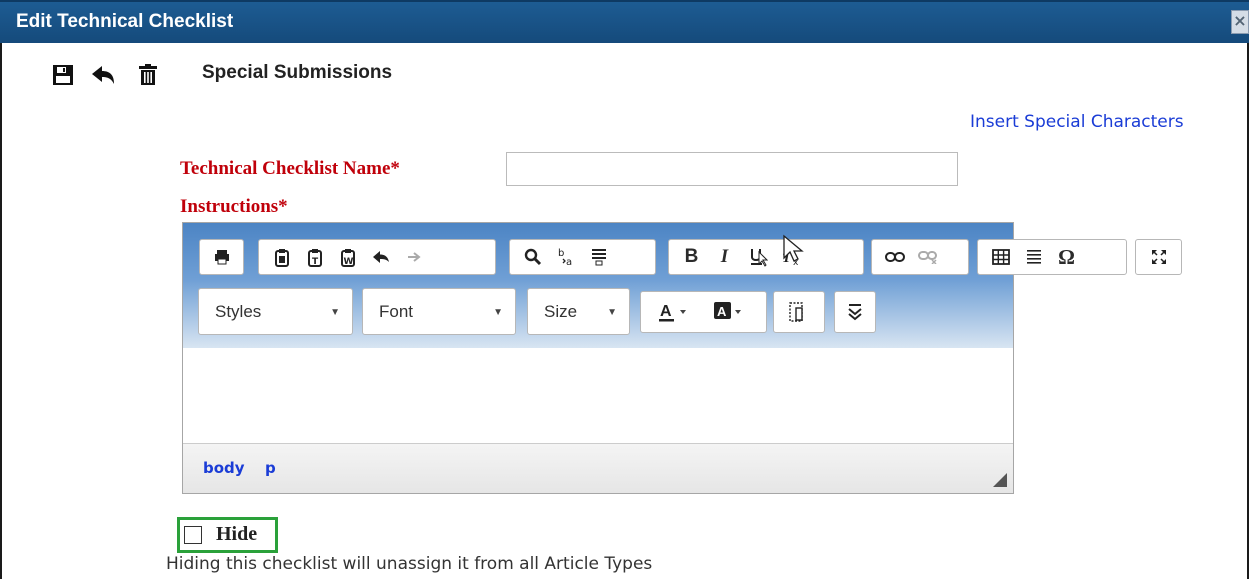 This screenshot has height=579, width=1249. What do you see at coordinates (569, 262) in the screenshot?
I see `svg-text: a` at bounding box center [569, 262].